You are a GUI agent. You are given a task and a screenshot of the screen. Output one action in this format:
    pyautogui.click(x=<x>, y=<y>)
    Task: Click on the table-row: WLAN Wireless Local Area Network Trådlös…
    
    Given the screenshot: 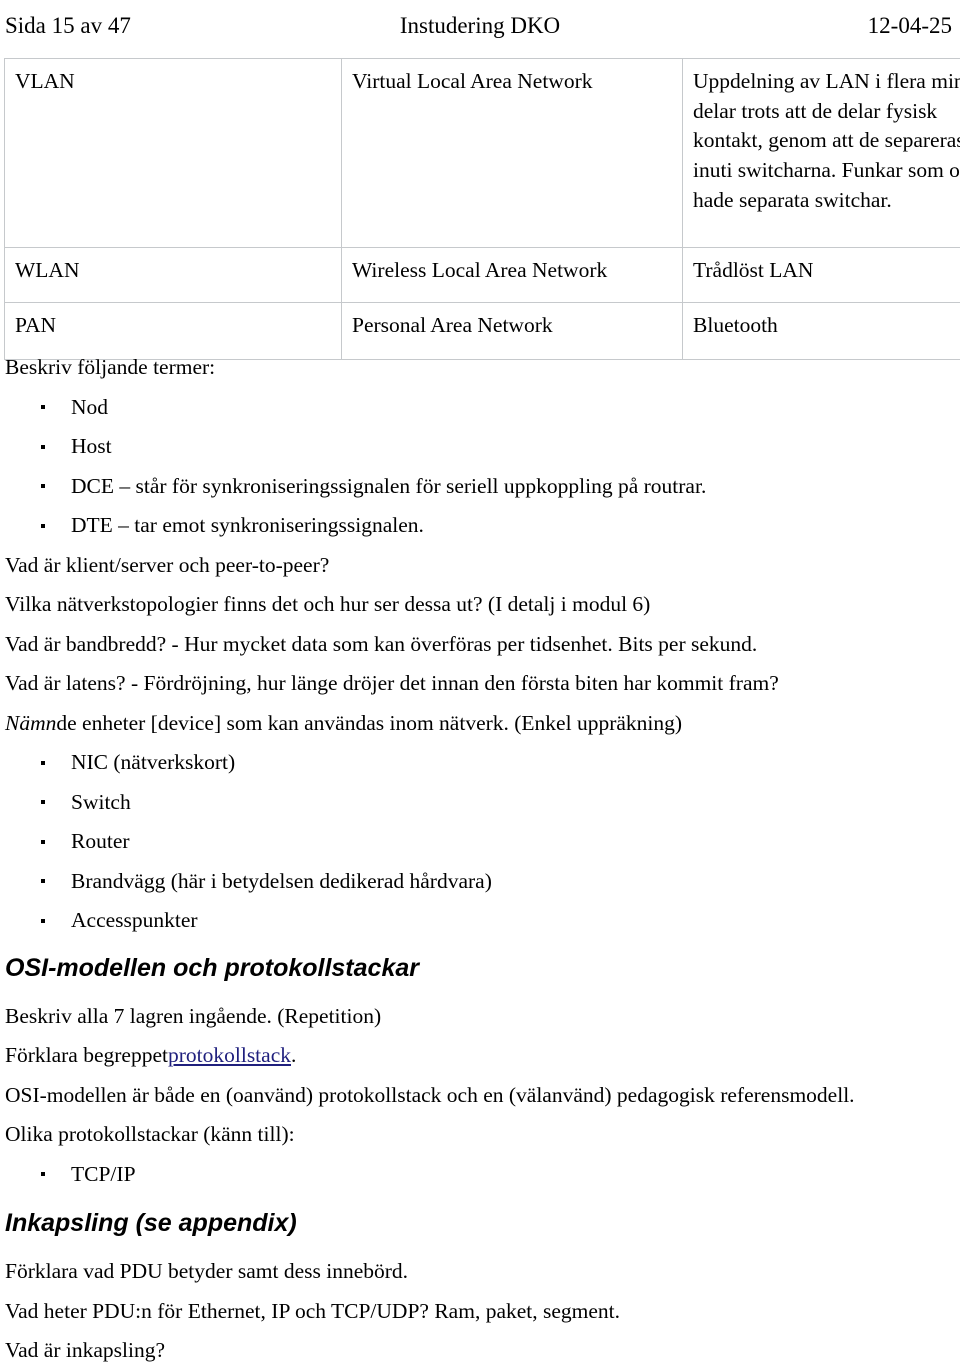 What is the action you would take?
    pyautogui.click(x=482, y=275)
    